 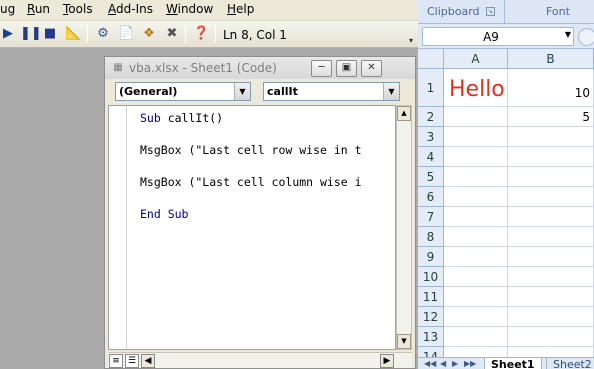 What do you see at coordinates (476, 317) in the screenshot?
I see `cell-a12` at bounding box center [476, 317].